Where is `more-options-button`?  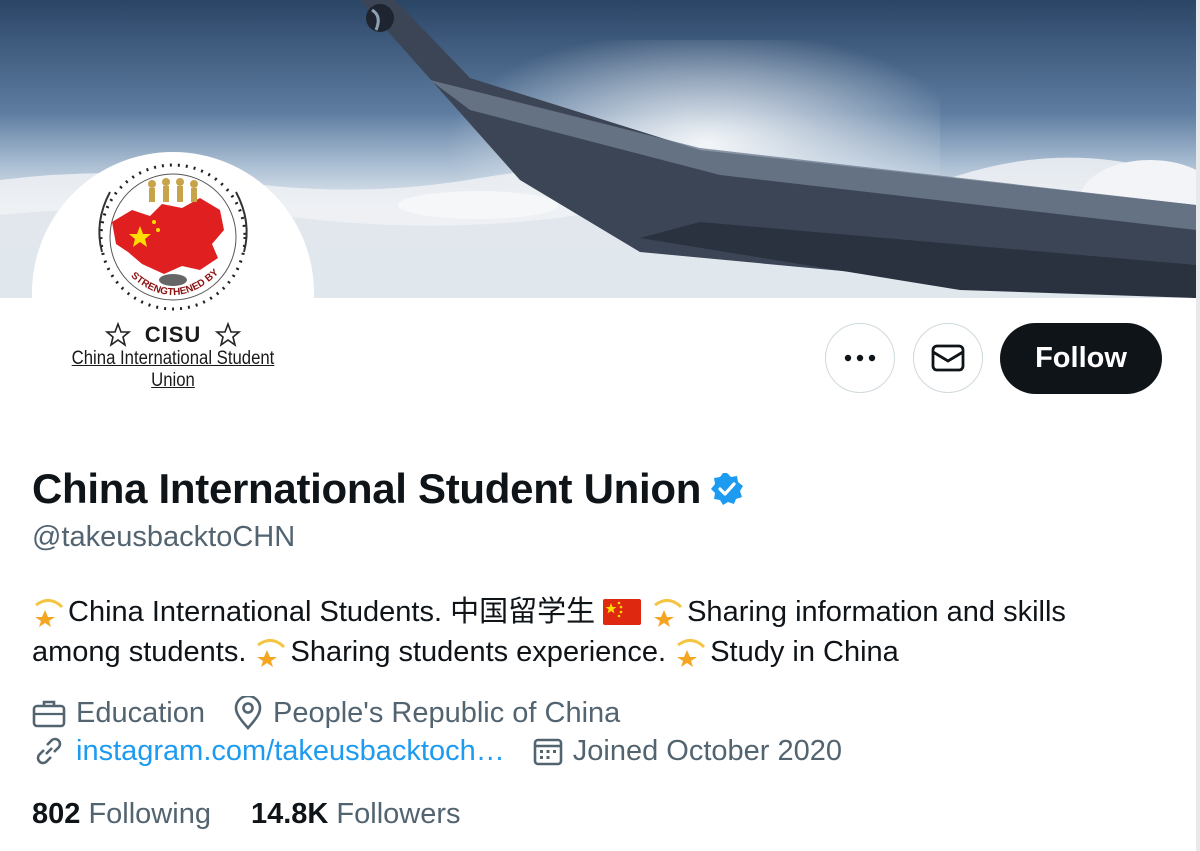
more-options-button is located at coordinates (860, 358).